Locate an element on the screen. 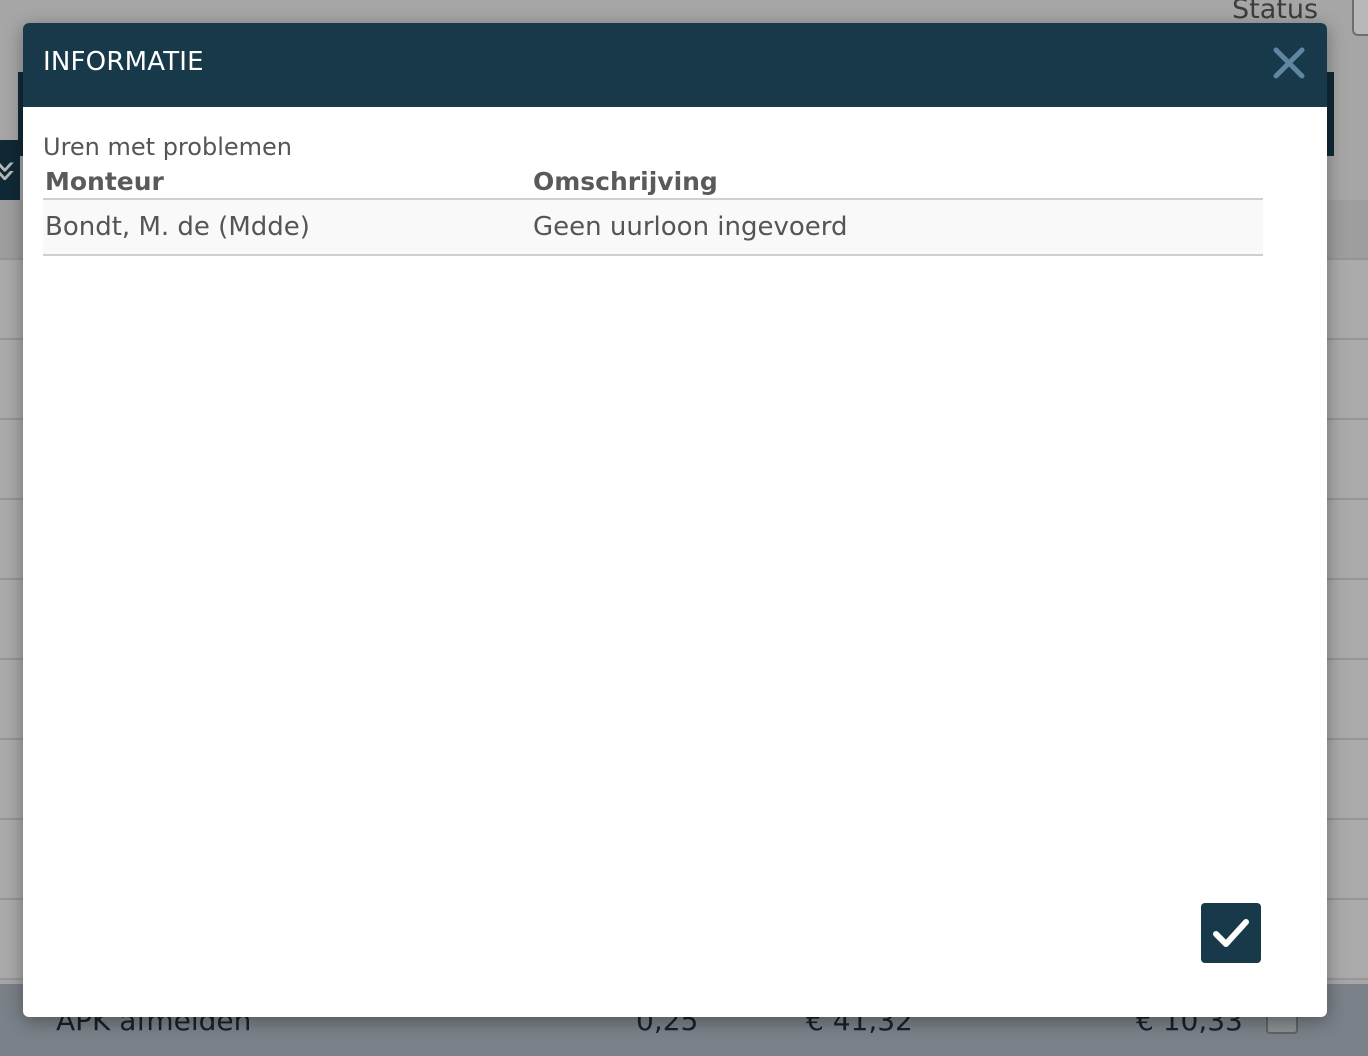 The height and width of the screenshot is (1056, 1368). confirm-button is located at coordinates (1231, 933).